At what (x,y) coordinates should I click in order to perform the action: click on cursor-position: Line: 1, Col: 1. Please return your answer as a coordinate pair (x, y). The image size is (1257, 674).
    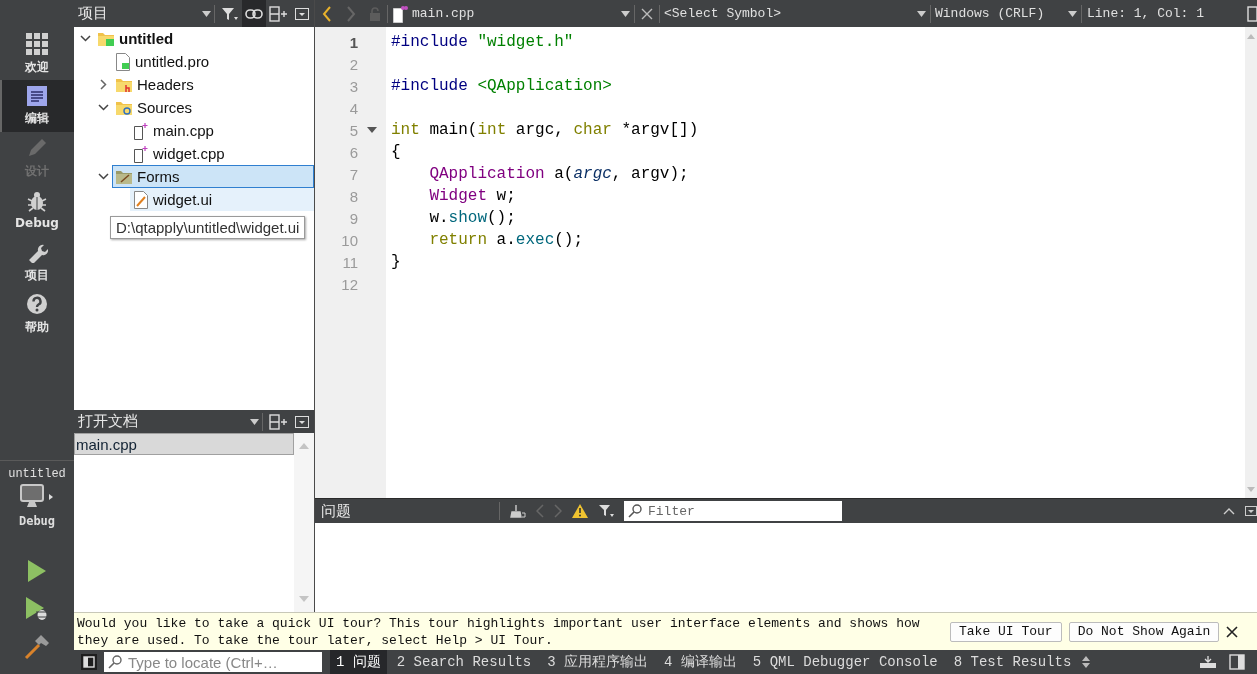
    Looking at the image, I should click on (1146, 13).